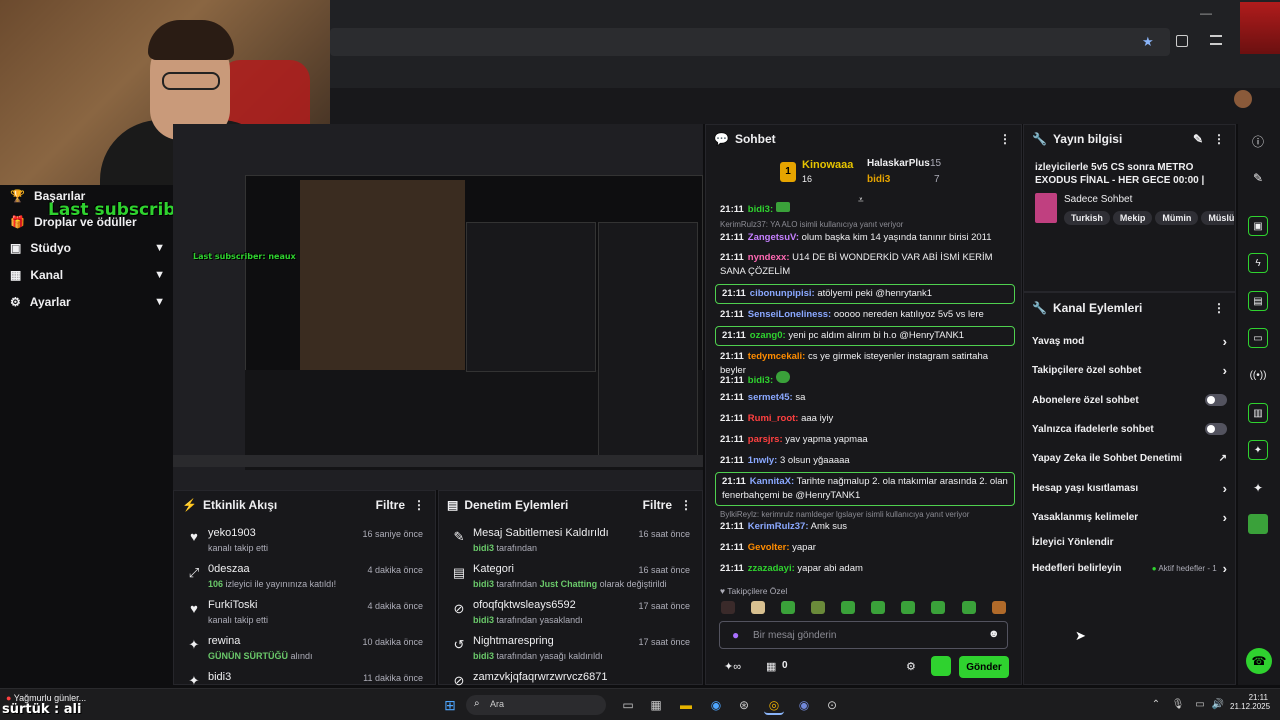 This screenshot has width=1280, height=720. I want to click on minimize-icon: —, so click(1206, 13).